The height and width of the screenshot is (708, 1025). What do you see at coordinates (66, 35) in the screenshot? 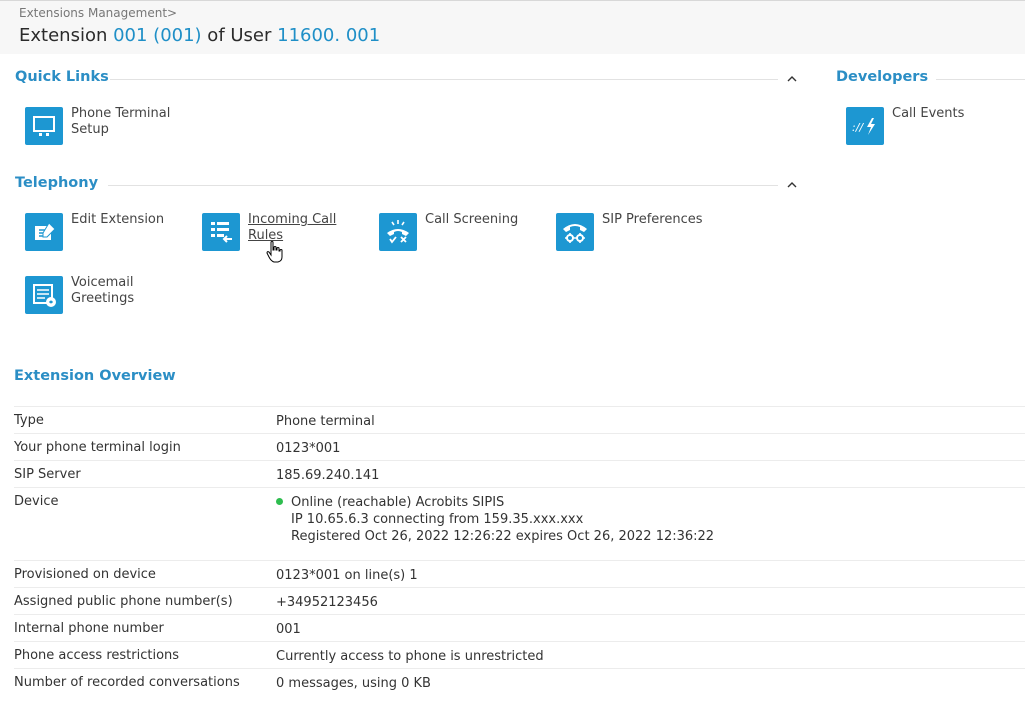
I see `title-prefix: Extension` at bounding box center [66, 35].